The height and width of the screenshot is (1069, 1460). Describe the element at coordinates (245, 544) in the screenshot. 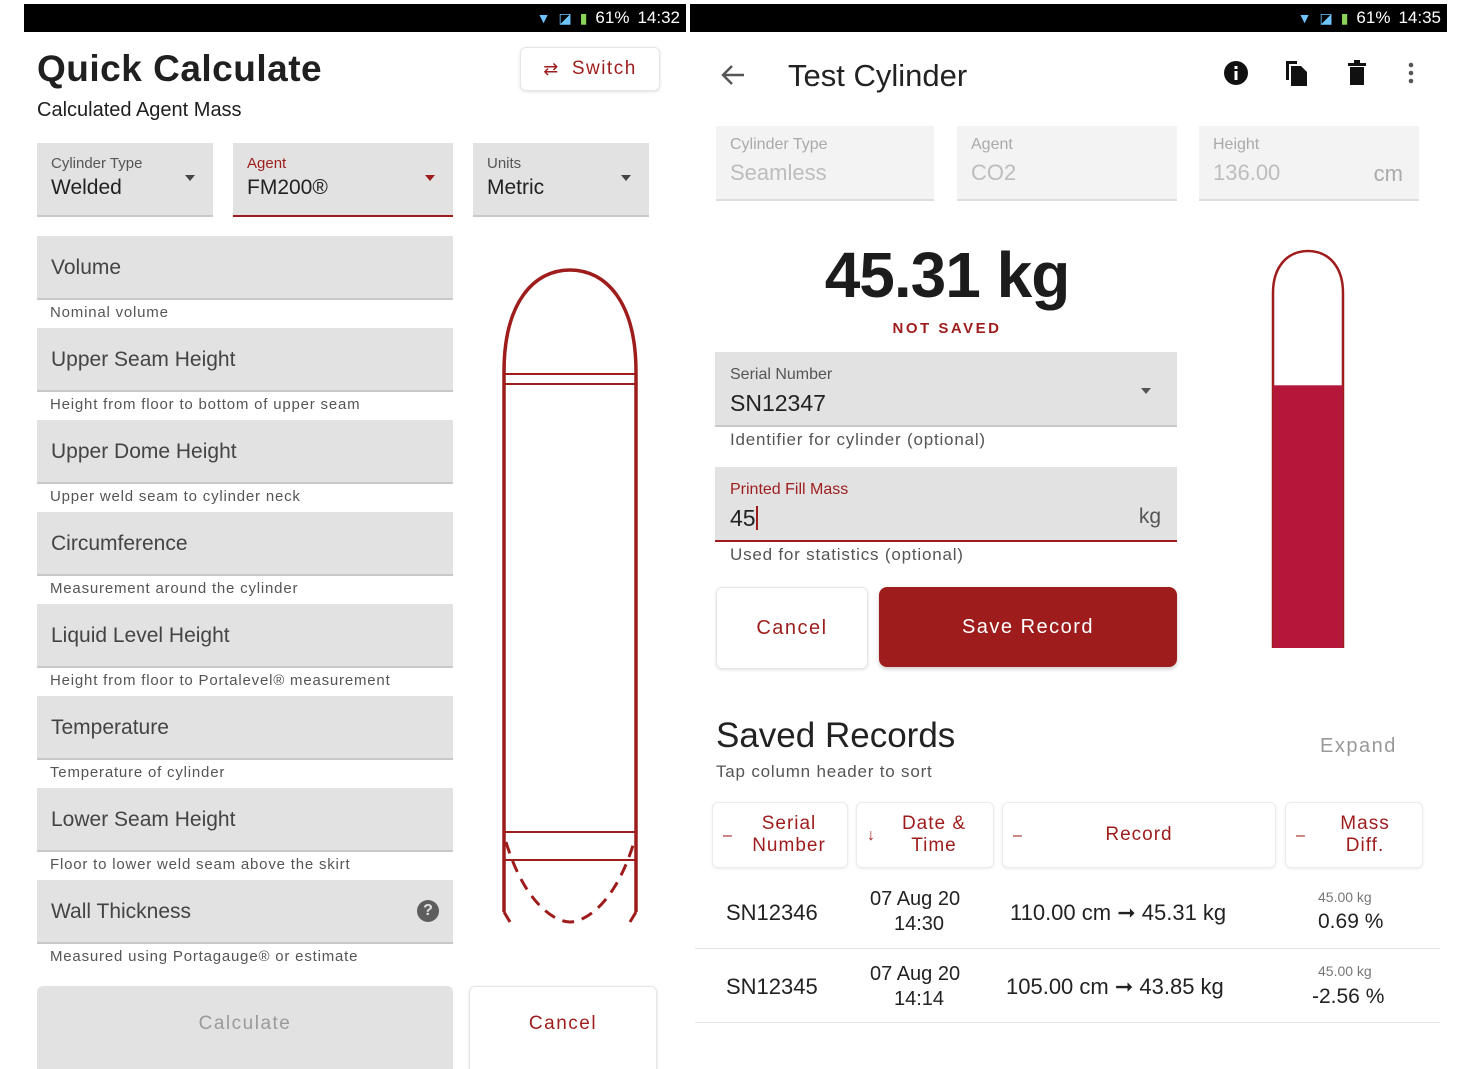

I see `circumference-input: Circumference` at that location.